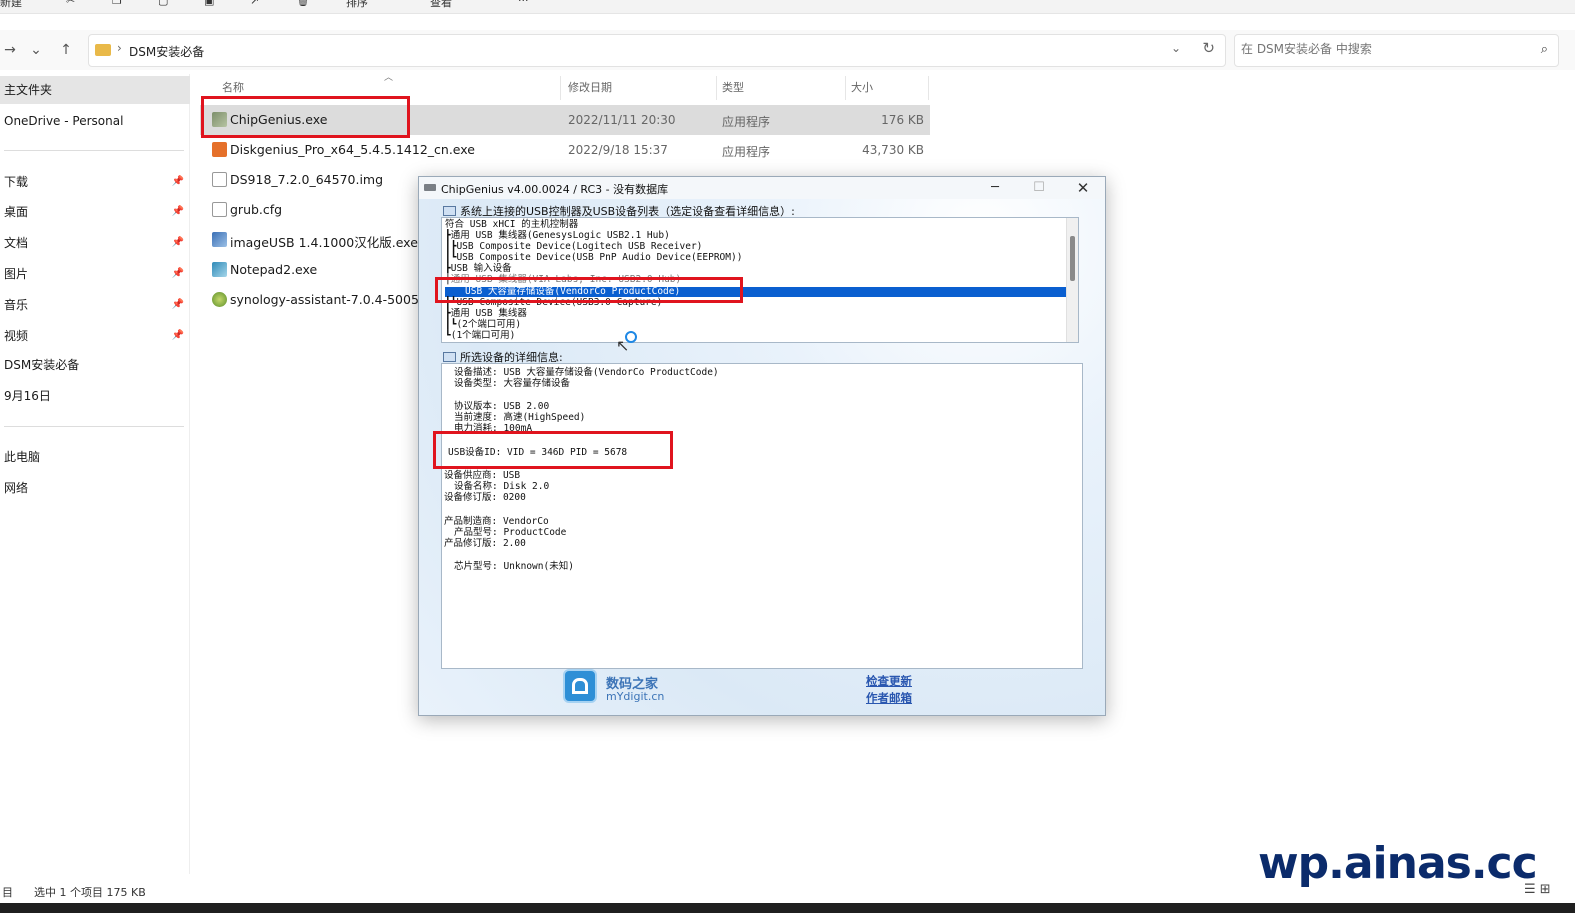 Image resolution: width=1575 pixels, height=913 pixels. I want to click on detail-line: 产品型号: ProductCode, so click(510, 532).